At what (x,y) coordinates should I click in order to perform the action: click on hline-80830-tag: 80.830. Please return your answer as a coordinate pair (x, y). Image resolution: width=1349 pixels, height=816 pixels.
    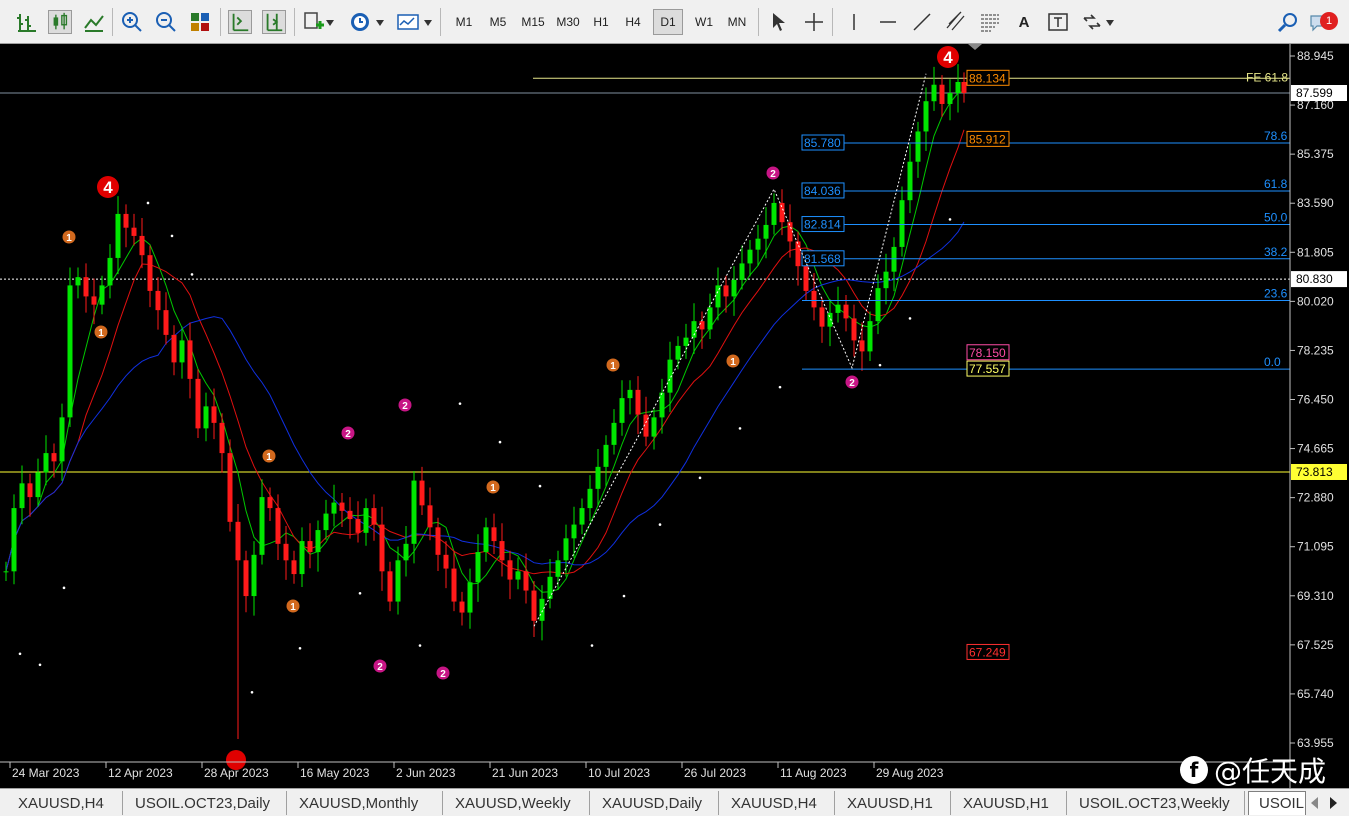
    Looking at the image, I should click on (1314, 279).